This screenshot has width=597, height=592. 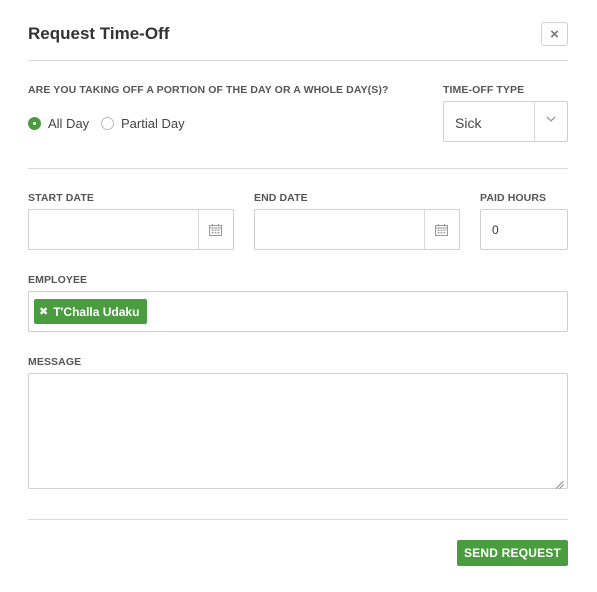 I want to click on start-date-label: START DATE, so click(x=61, y=198).